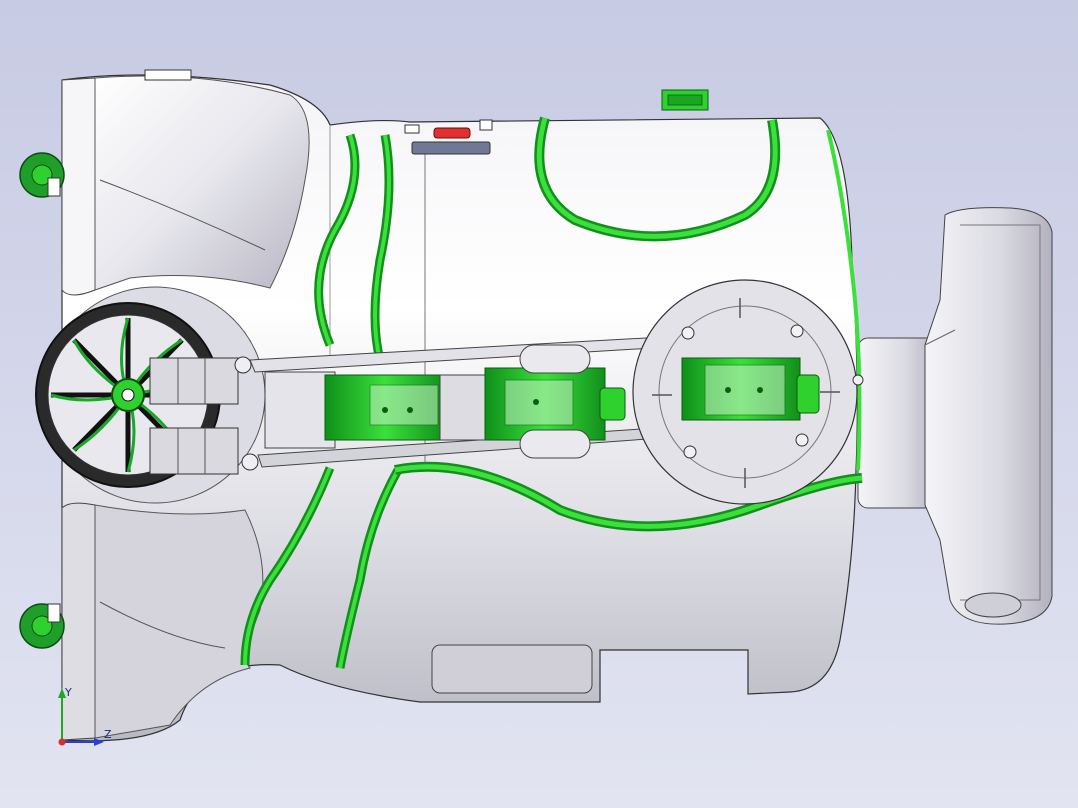 This screenshot has width=1078, height=808. What do you see at coordinates (108, 734) in the screenshot?
I see `z-axis-label: Z` at bounding box center [108, 734].